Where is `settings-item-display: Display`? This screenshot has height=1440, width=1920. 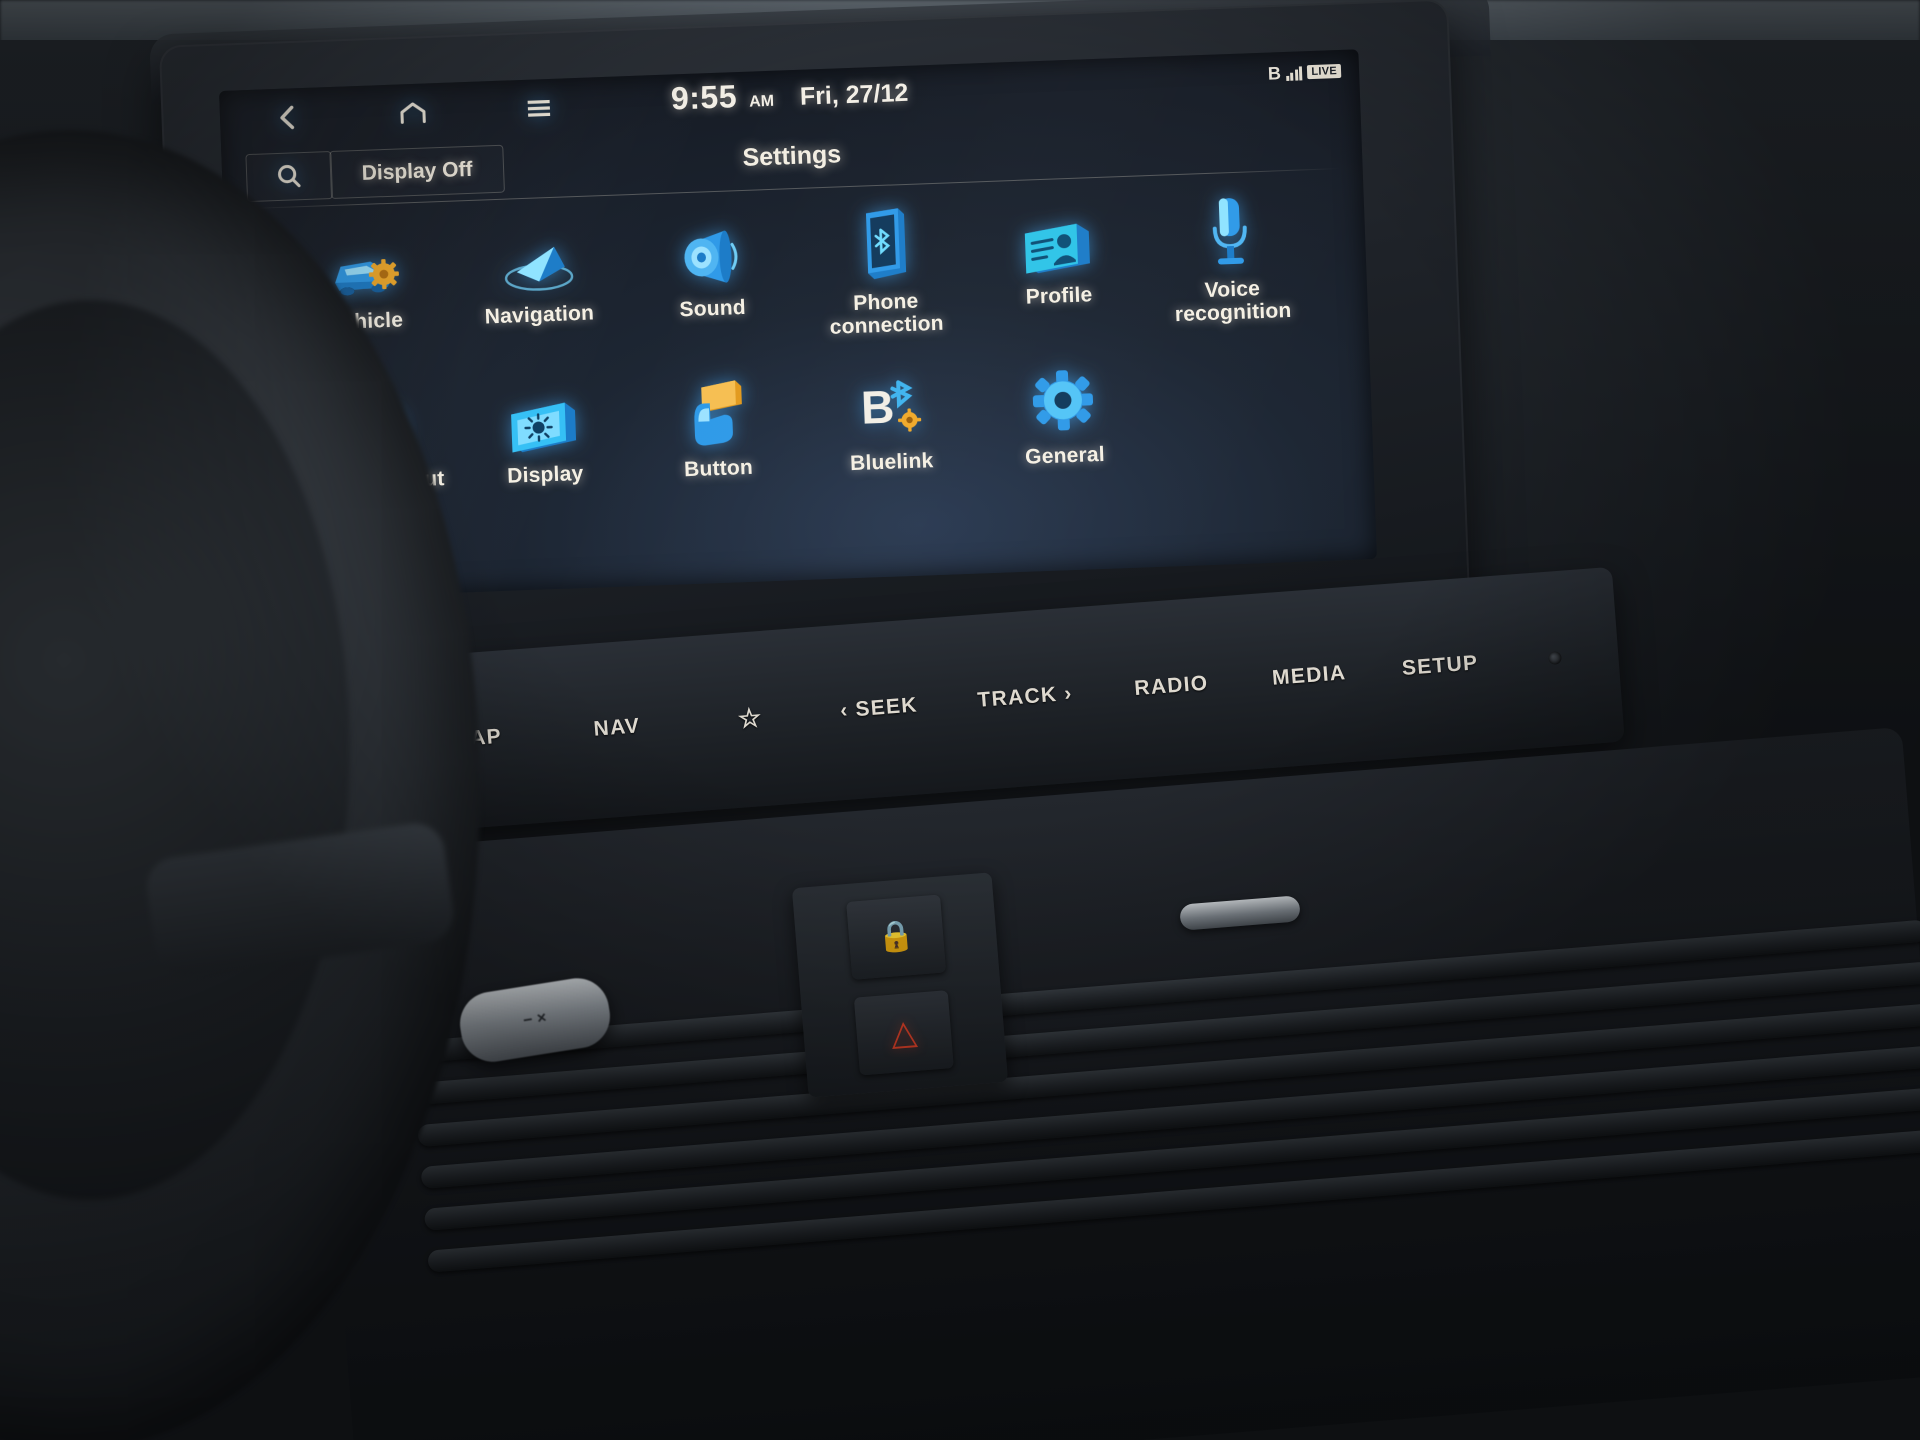
settings-item-display: Display is located at coordinates (543, 430).